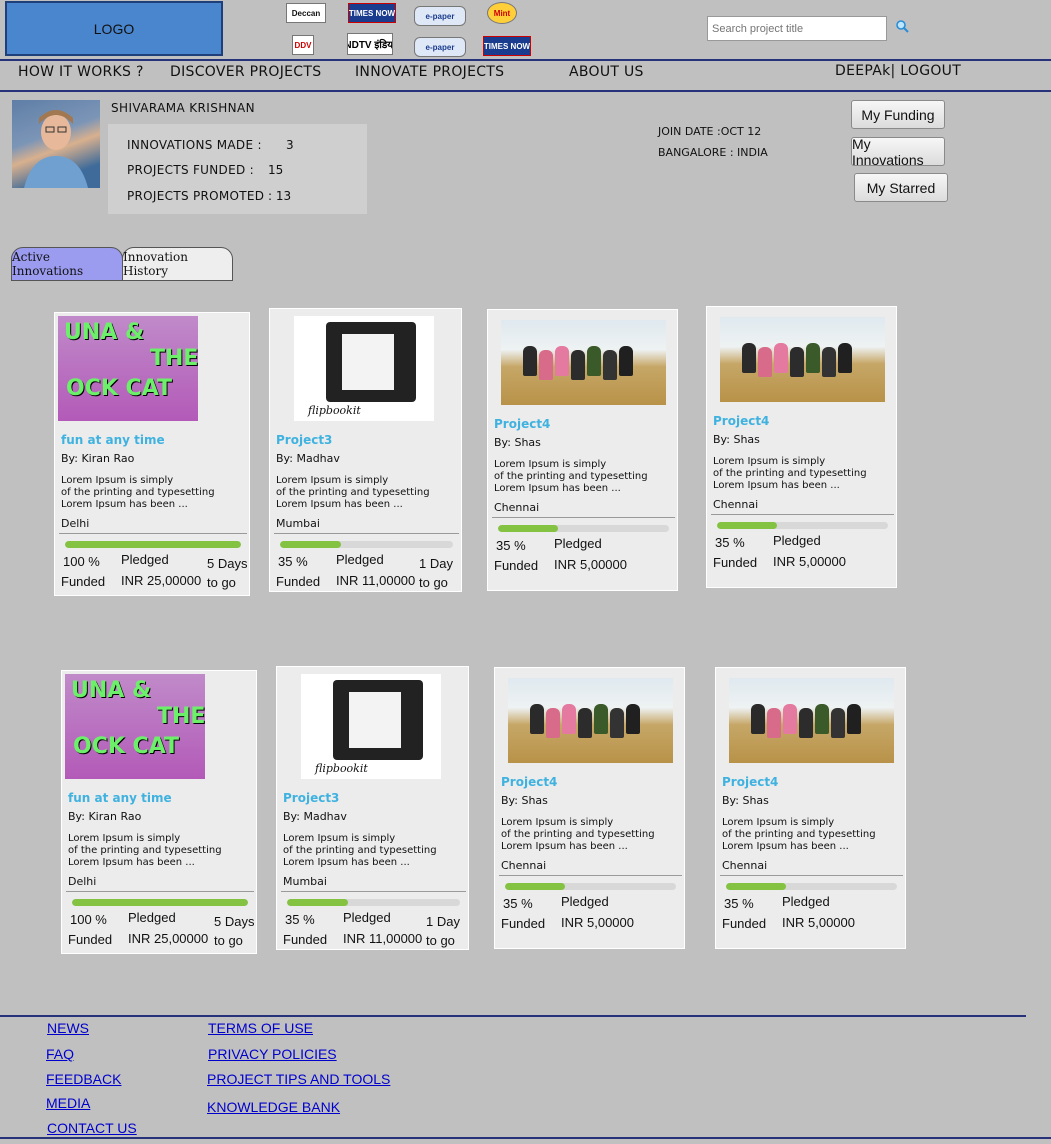 Image resolution: width=1051 pixels, height=1144 pixels. What do you see at coordinates (898, 71) in the screenshot?
I see `nav-user-logout: DEEPAk| LOGOUT` at bounding box center [898, 71].